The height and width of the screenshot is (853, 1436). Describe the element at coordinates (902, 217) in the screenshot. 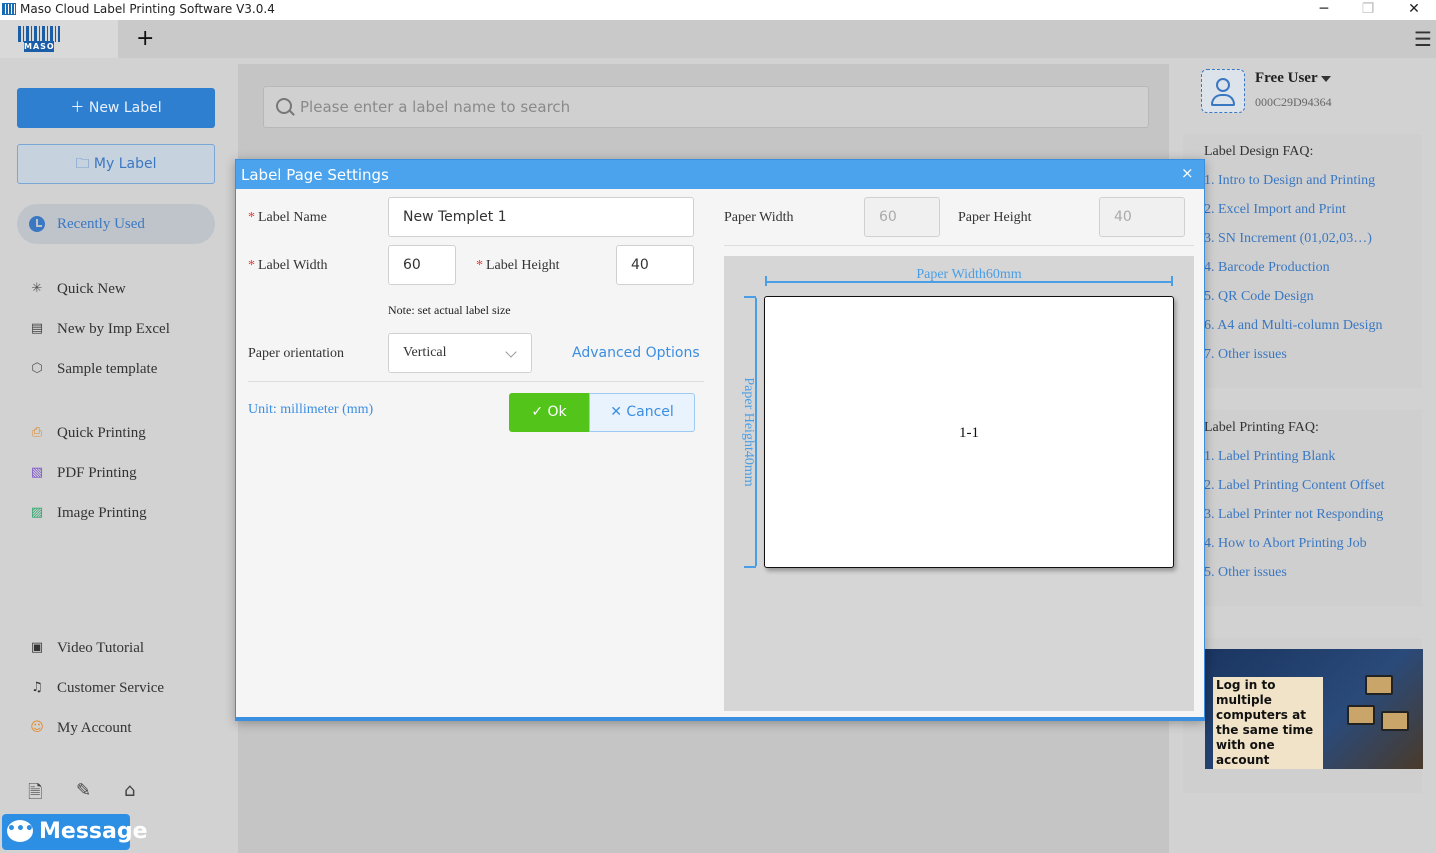

I see `paper-width-input: 60` at that location.